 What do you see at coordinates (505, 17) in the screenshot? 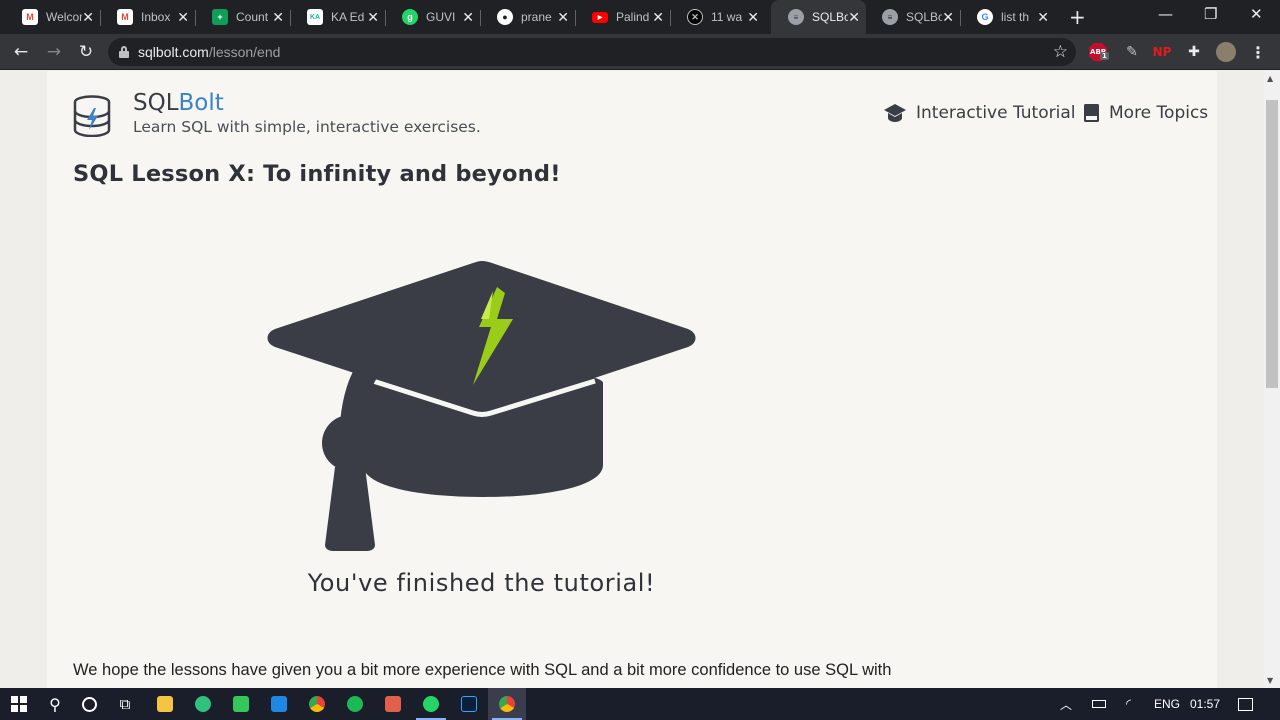
I see `github-icon: ●` at bounding box center [505, 17].